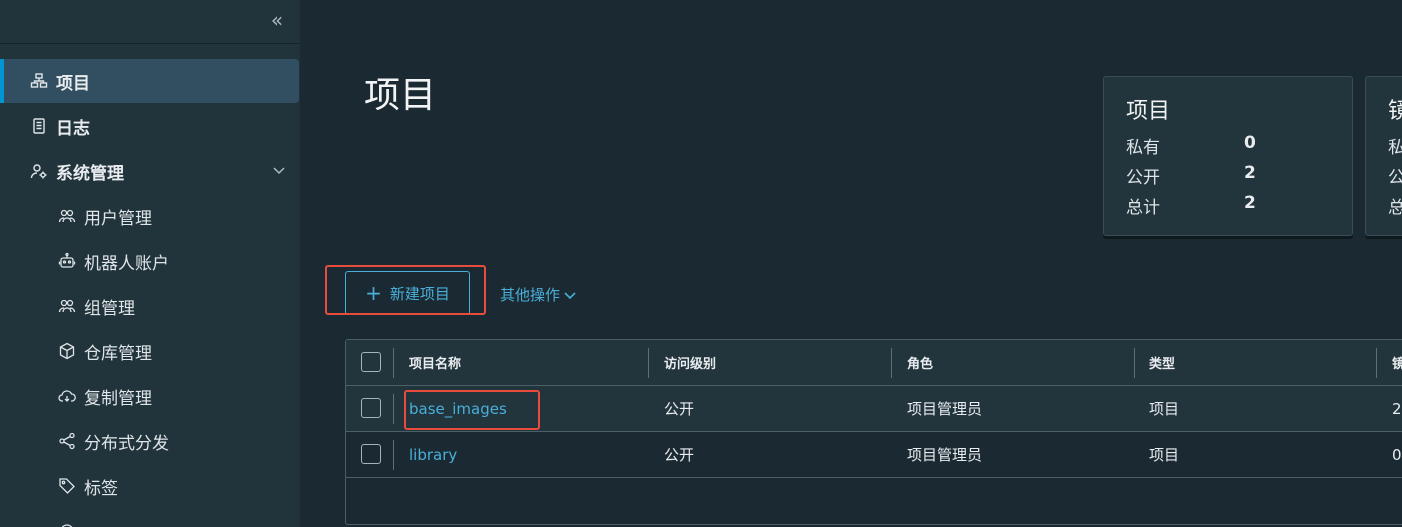  Describe the element at coordinates (150, 486) in the screenshot. I see `sidebar-item-labels: 标签` at that location.